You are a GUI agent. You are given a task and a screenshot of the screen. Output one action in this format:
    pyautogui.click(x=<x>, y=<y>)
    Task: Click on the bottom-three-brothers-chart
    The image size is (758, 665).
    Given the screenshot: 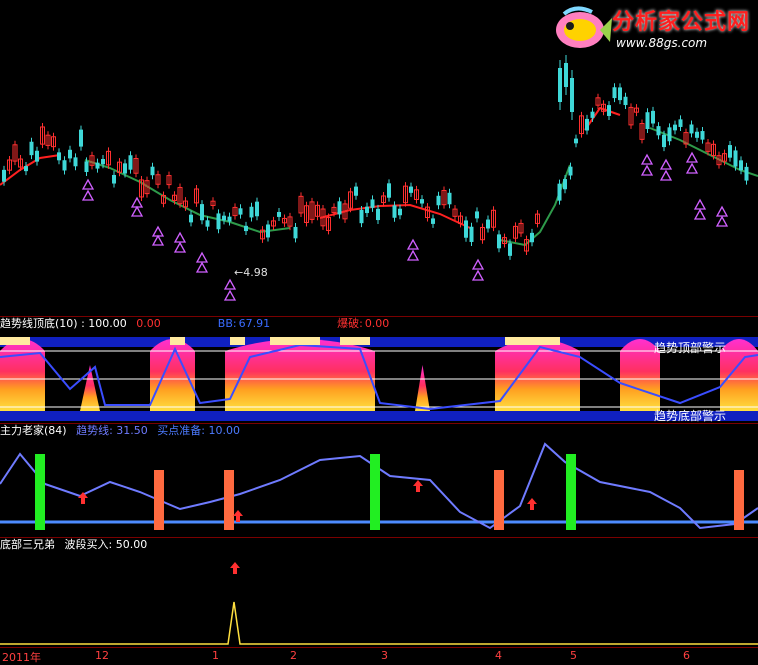 What is the action you would take?
    pyautogui.click(x=379, y=603)
    